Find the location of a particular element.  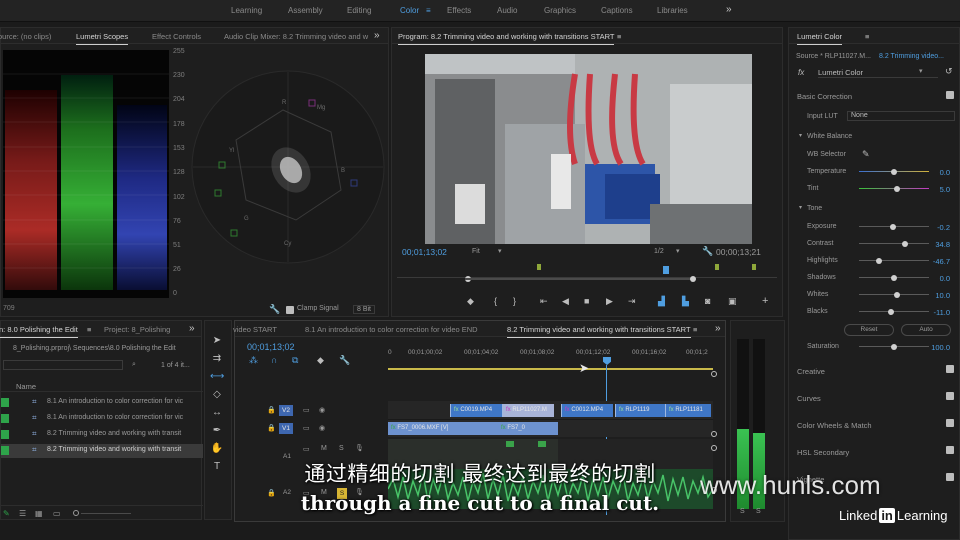

scroll-handle is located at coordinates (714, 374).